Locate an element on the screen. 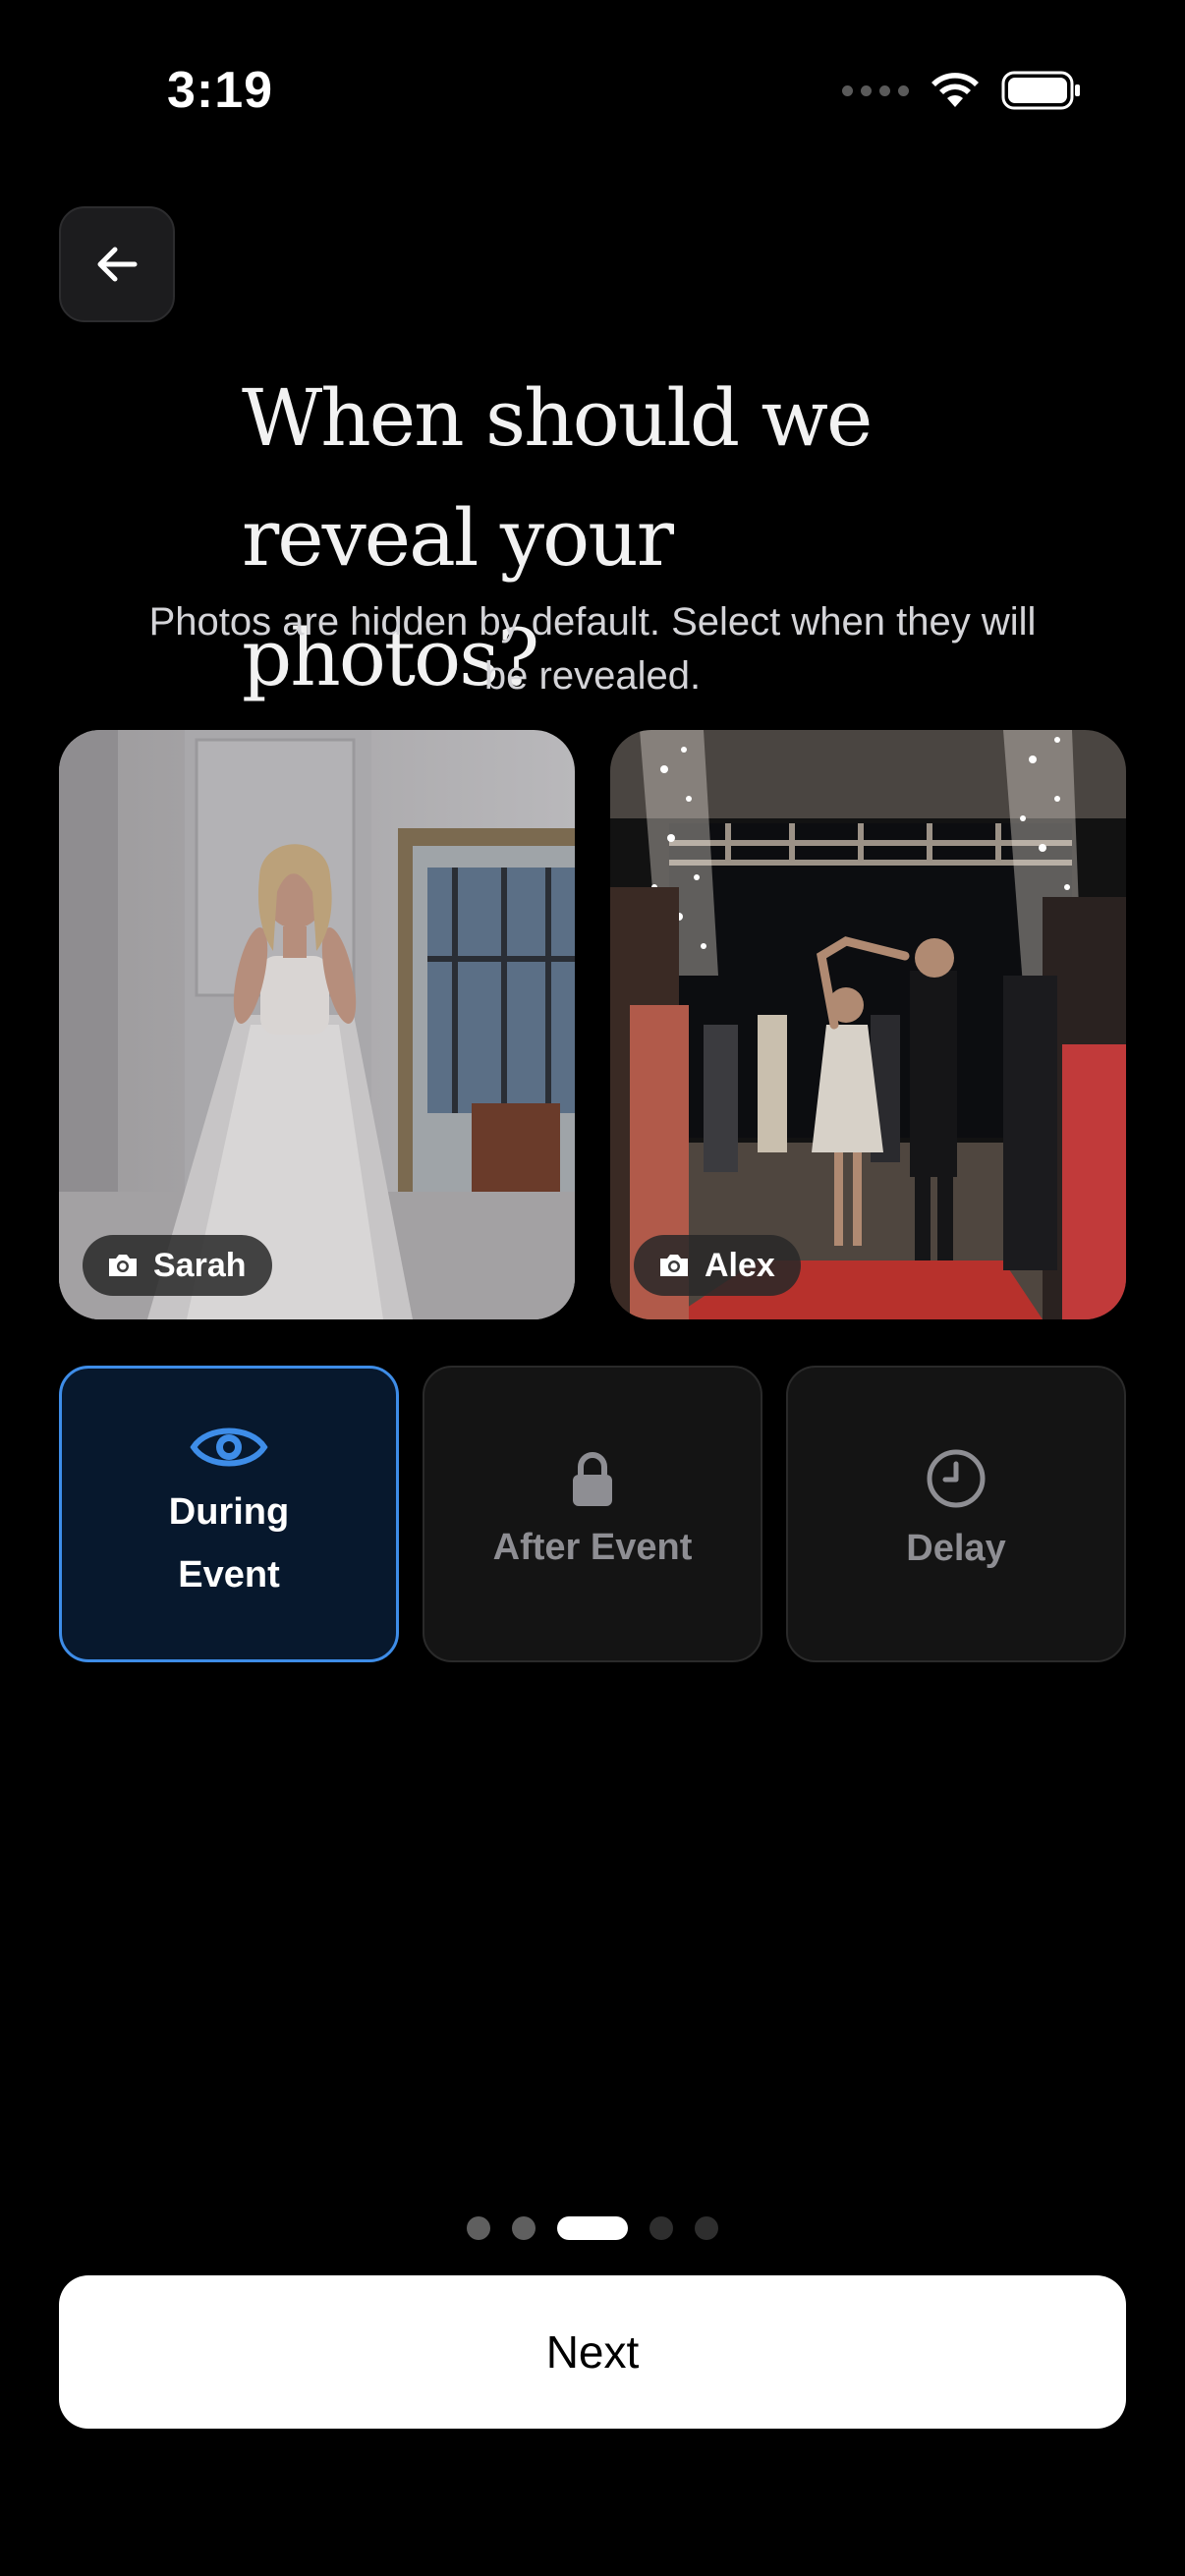 This screenshot has height=2576, width=1185. status-icons is located at coordinates (962, 90).